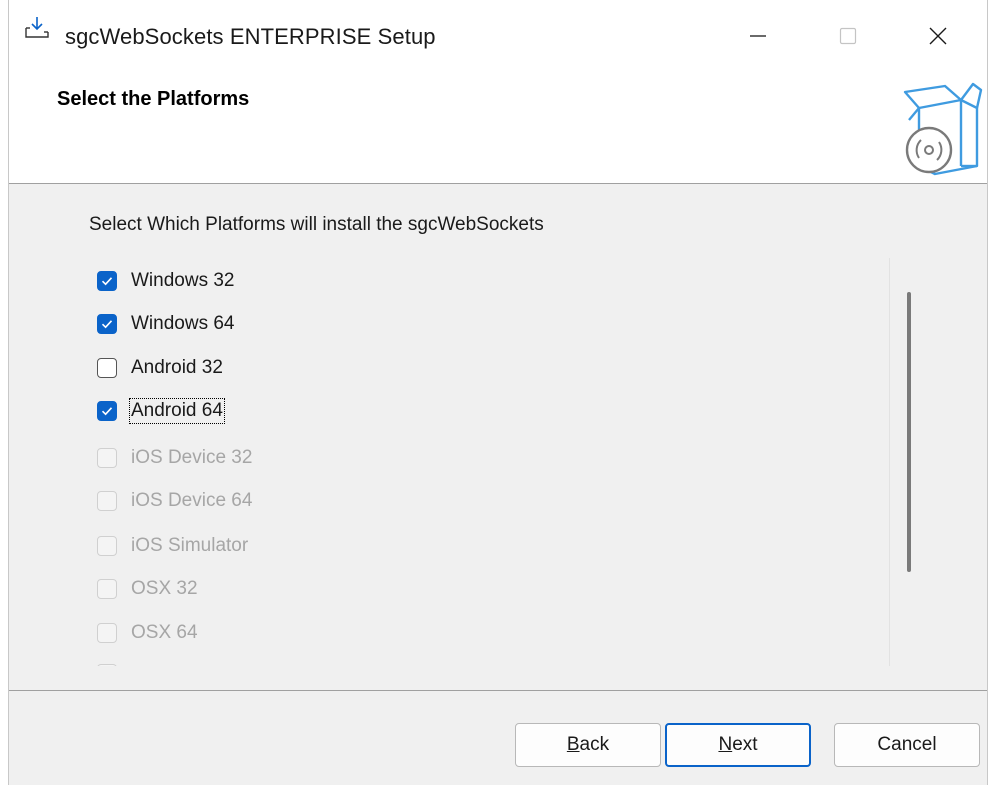  Describe the element at coordinates (745, 744) in the screenshot. I see `next-label-rest: ext` at that location.